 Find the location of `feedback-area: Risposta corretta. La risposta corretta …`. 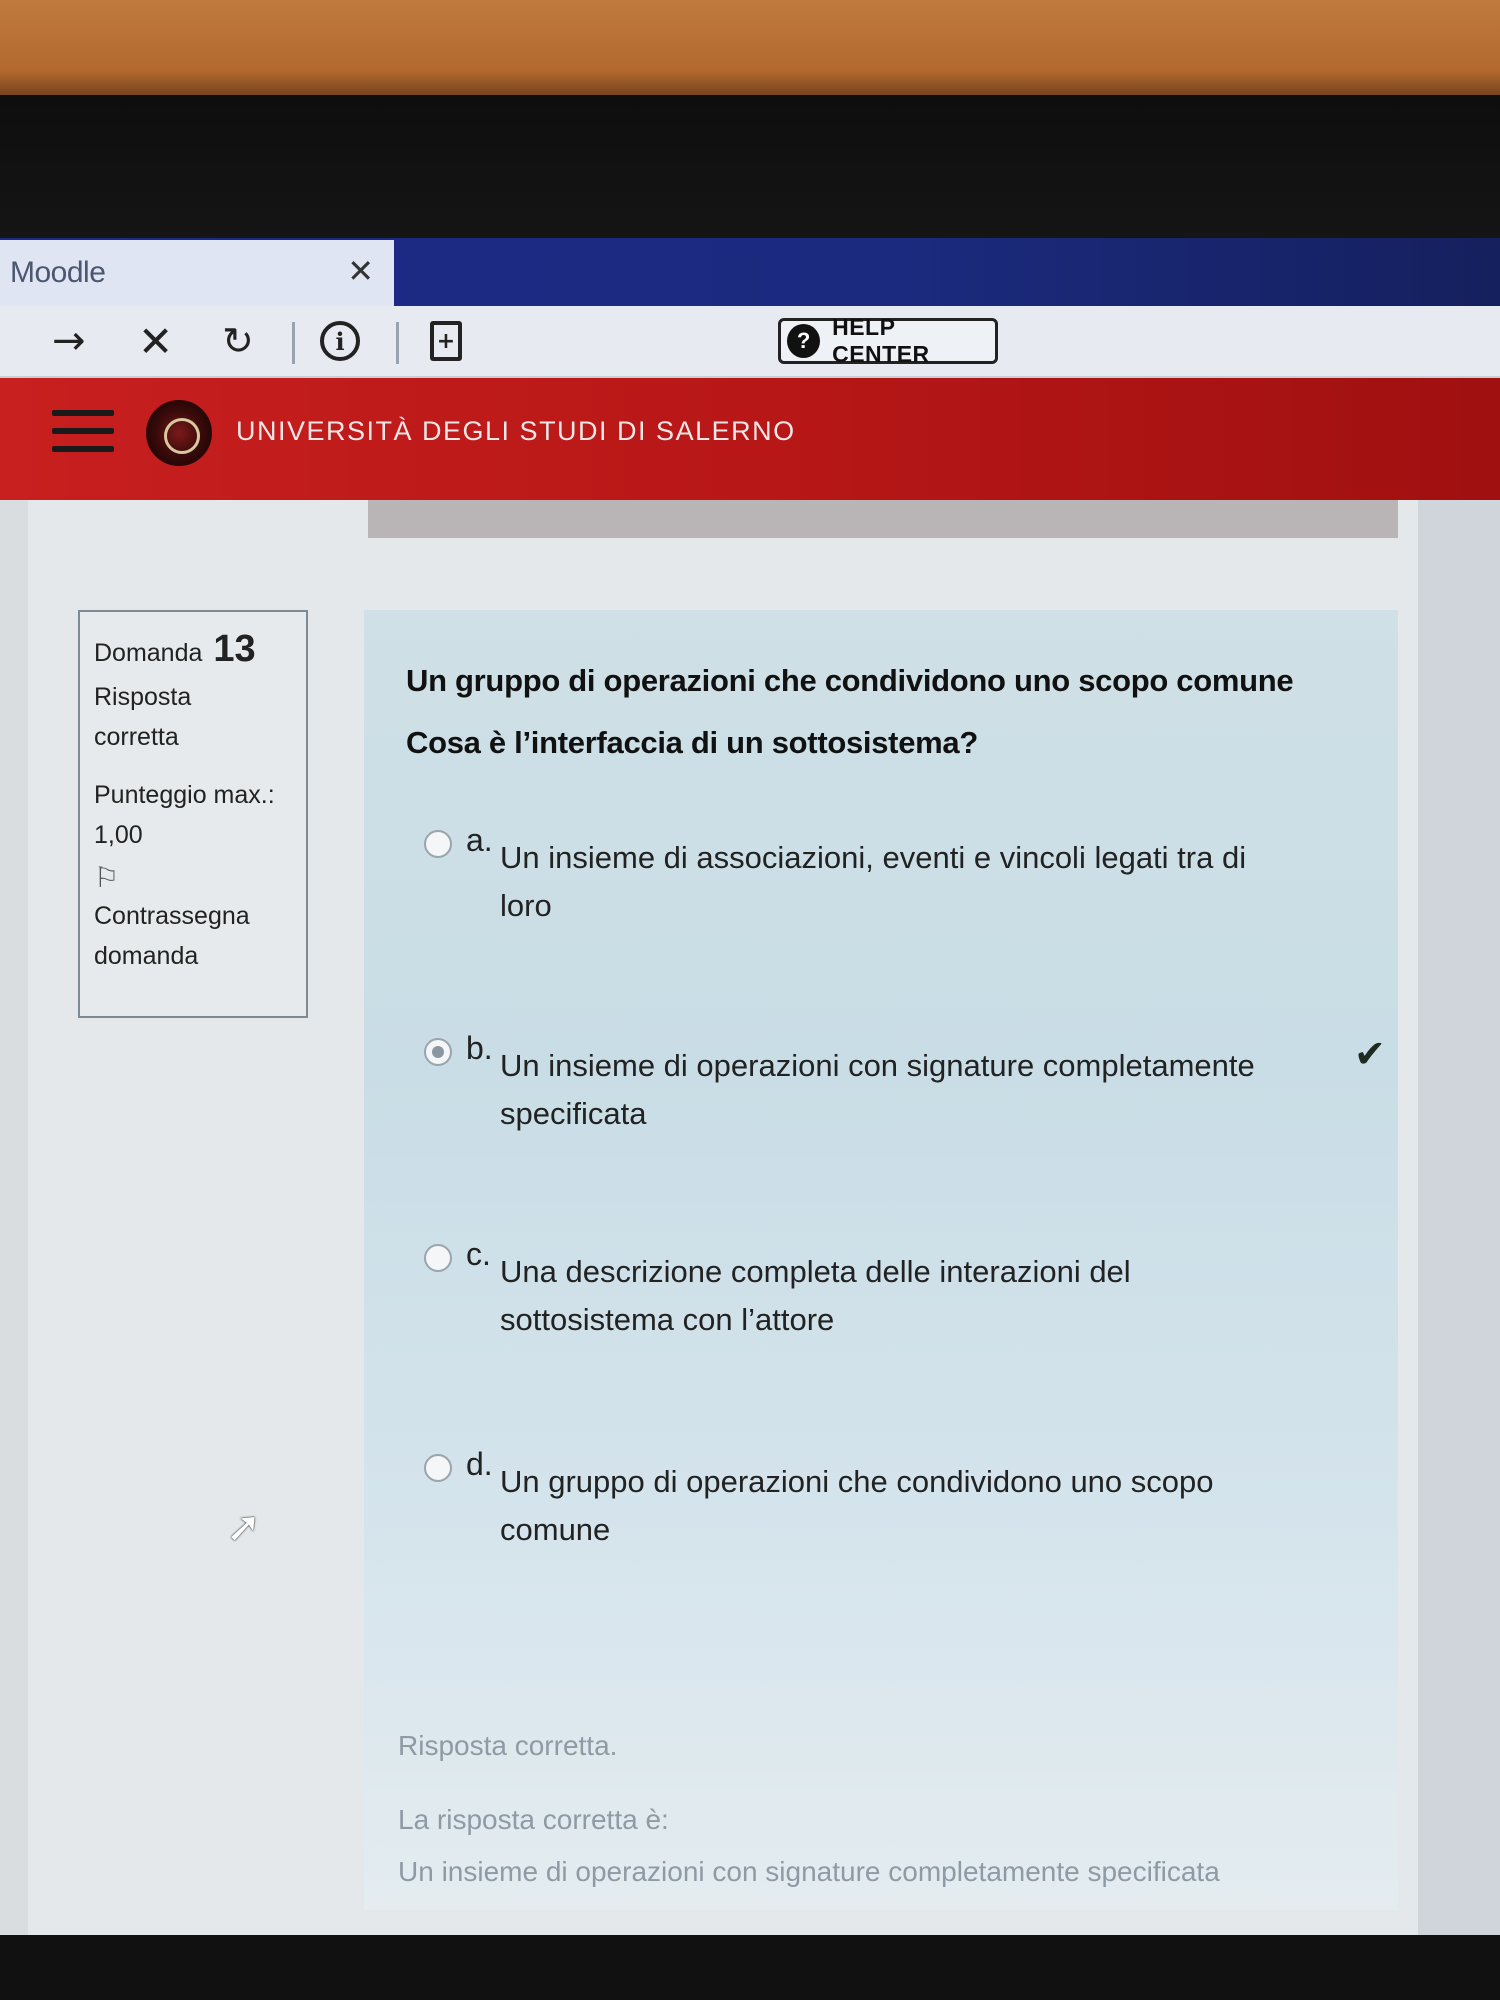

feedback-area: Risposta corretta. La risposta corretta … is located at coordinates (848, 1809).